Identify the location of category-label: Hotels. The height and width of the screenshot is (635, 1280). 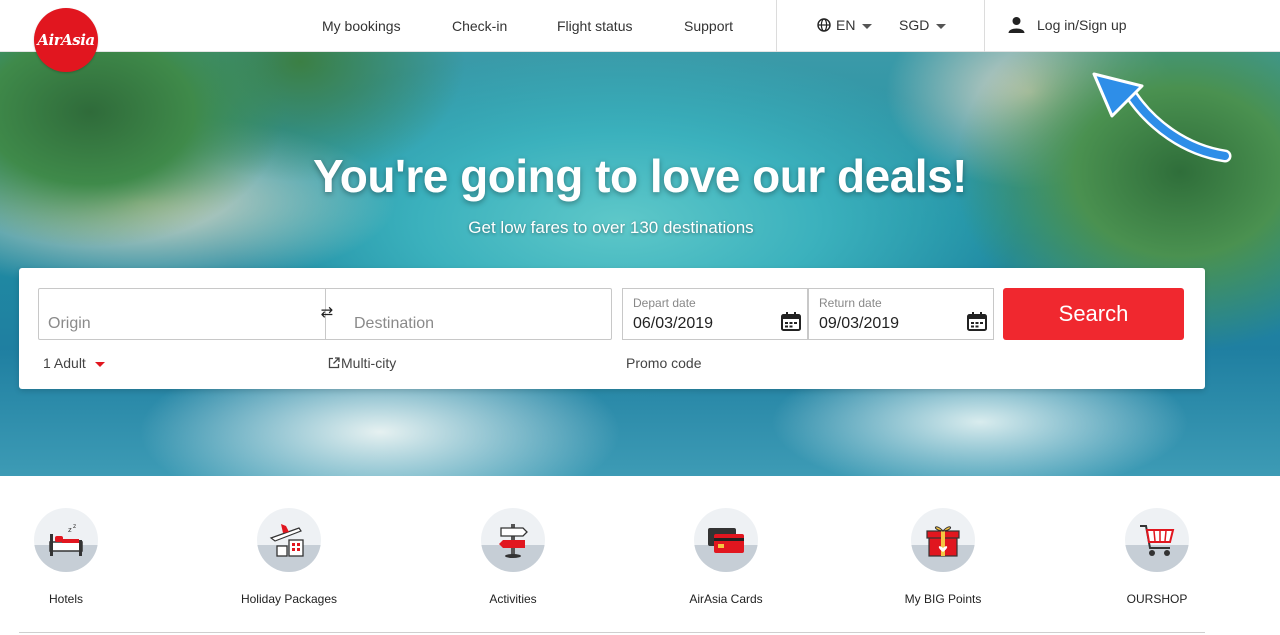
(65, 599).